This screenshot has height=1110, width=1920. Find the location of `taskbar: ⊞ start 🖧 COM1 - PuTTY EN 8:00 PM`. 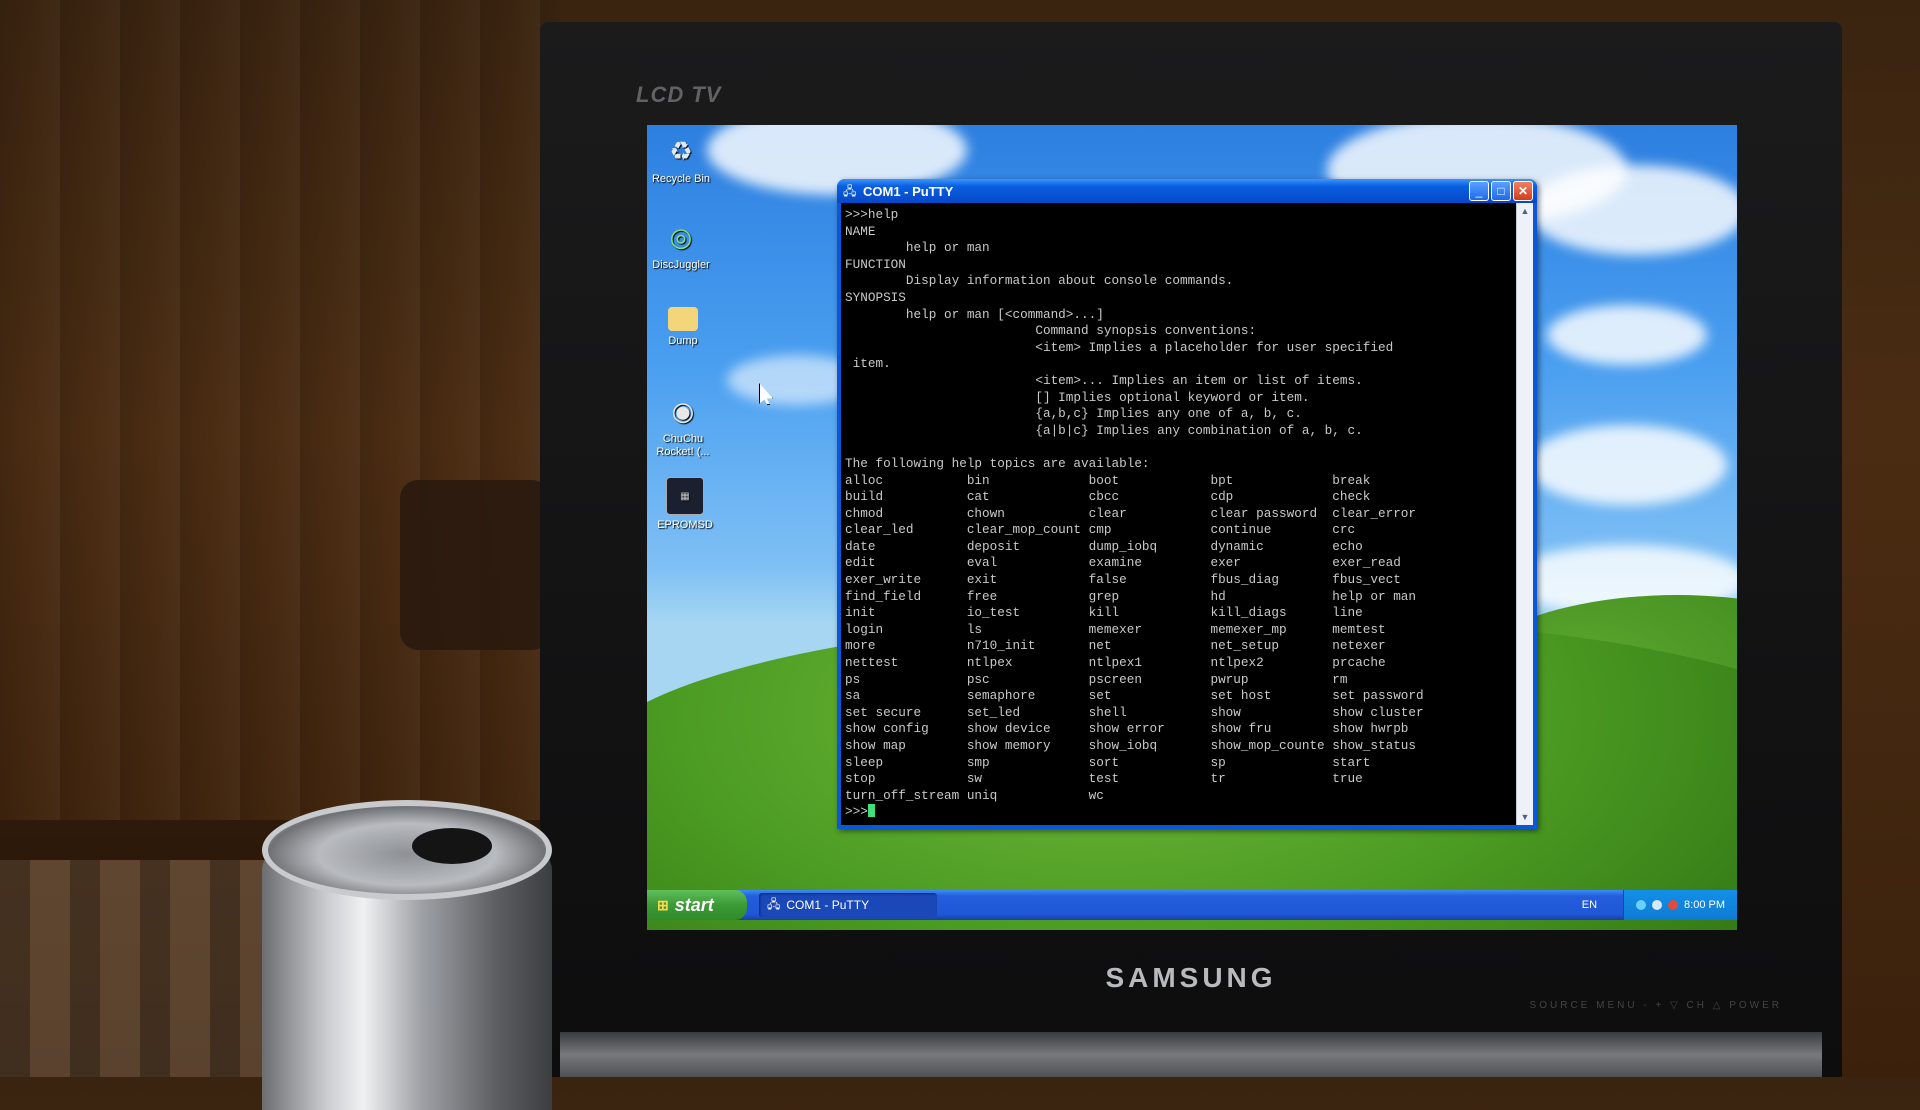

taskbar: ⊞ start 🖧 COM1 - PuTTY EN 8:00 PM is located at coordinates (1192, 905).